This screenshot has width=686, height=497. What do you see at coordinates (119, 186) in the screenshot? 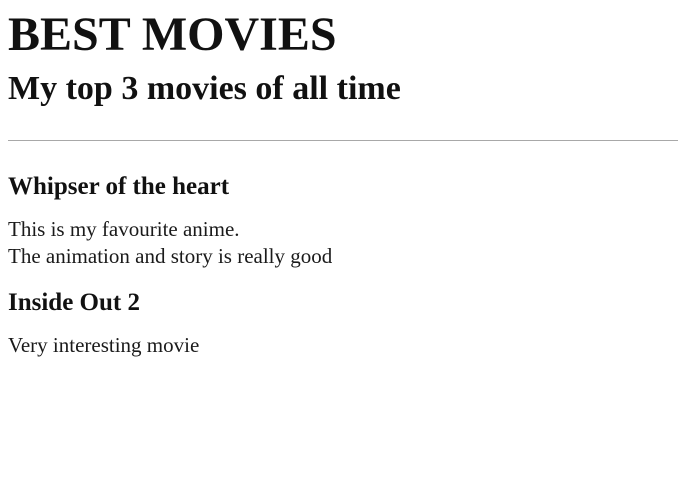
I see `movie-title: Whipser of the heart` at bounding box center [119, 186].